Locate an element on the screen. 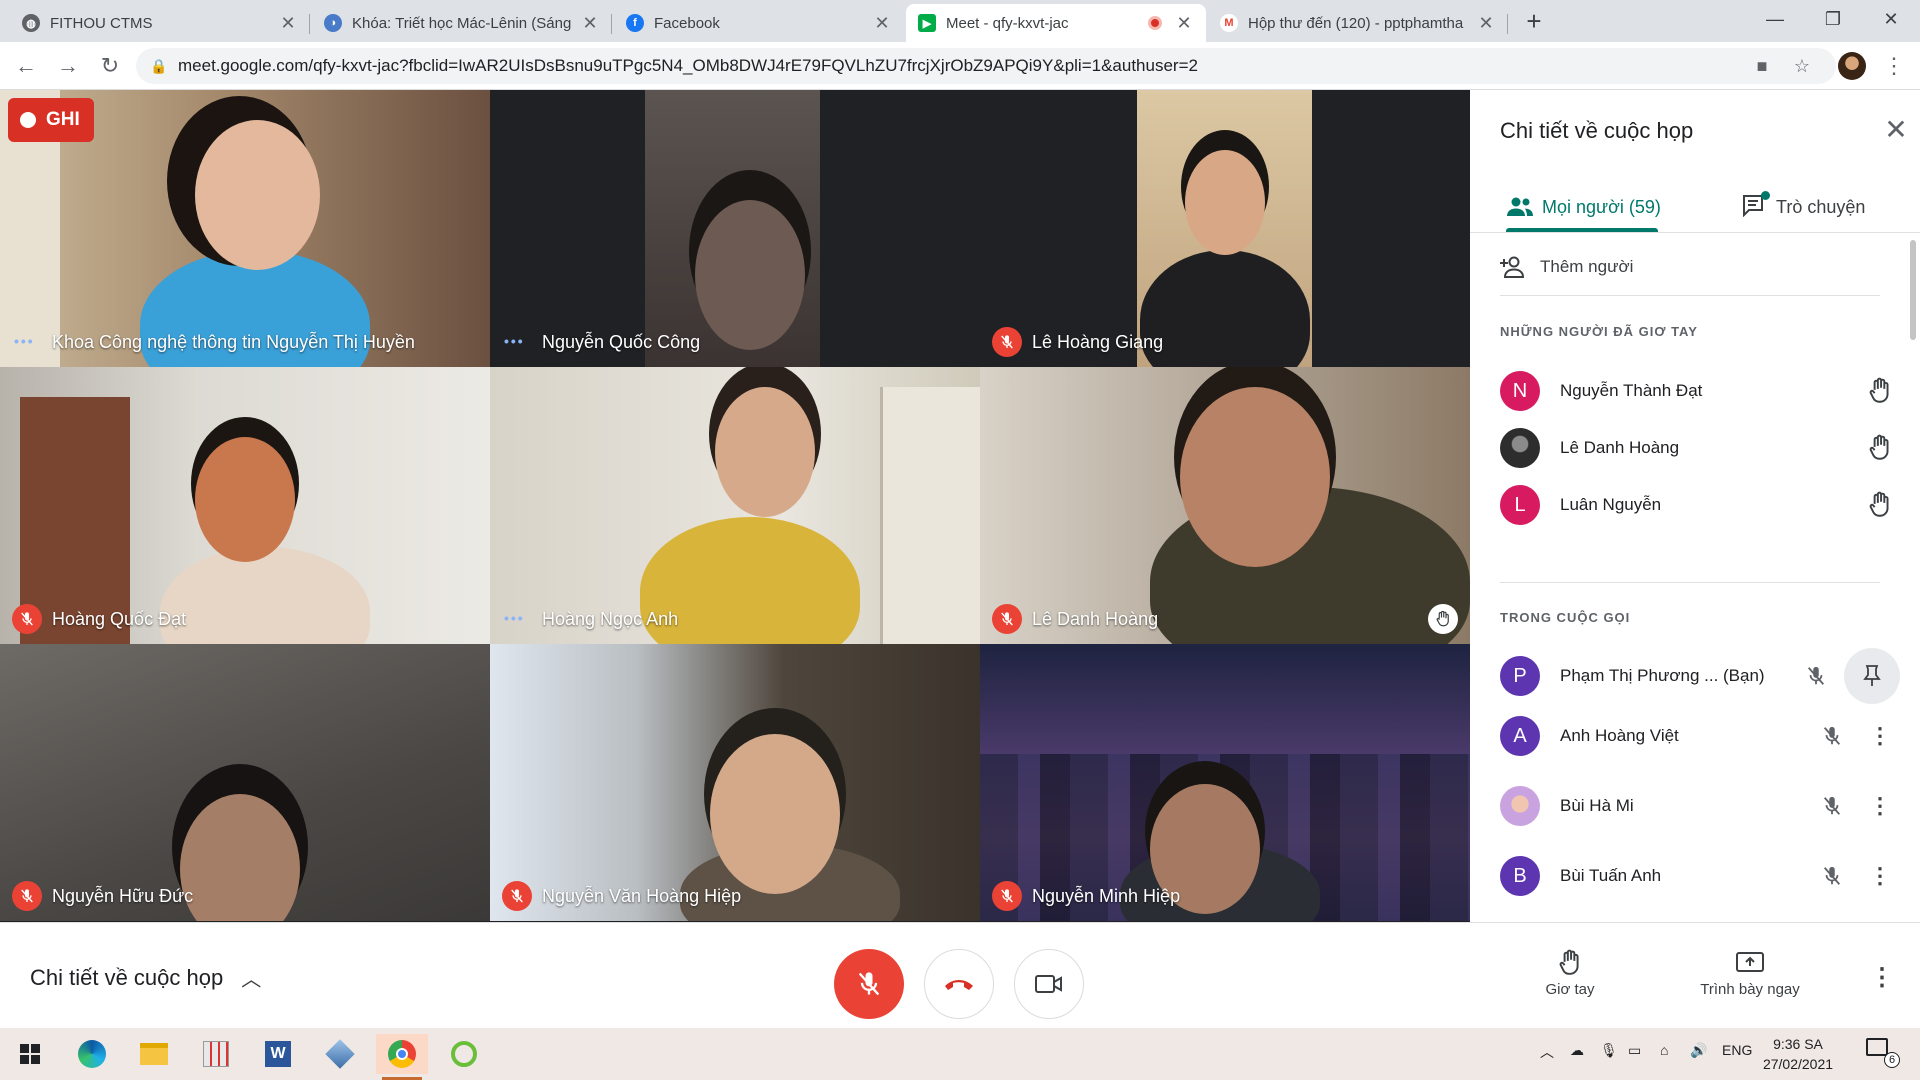 This screenshot has width=1920, height=1080. tab-fithou: ◍ FITHOU CTMS ✕ is located at coordinates (160, 23).